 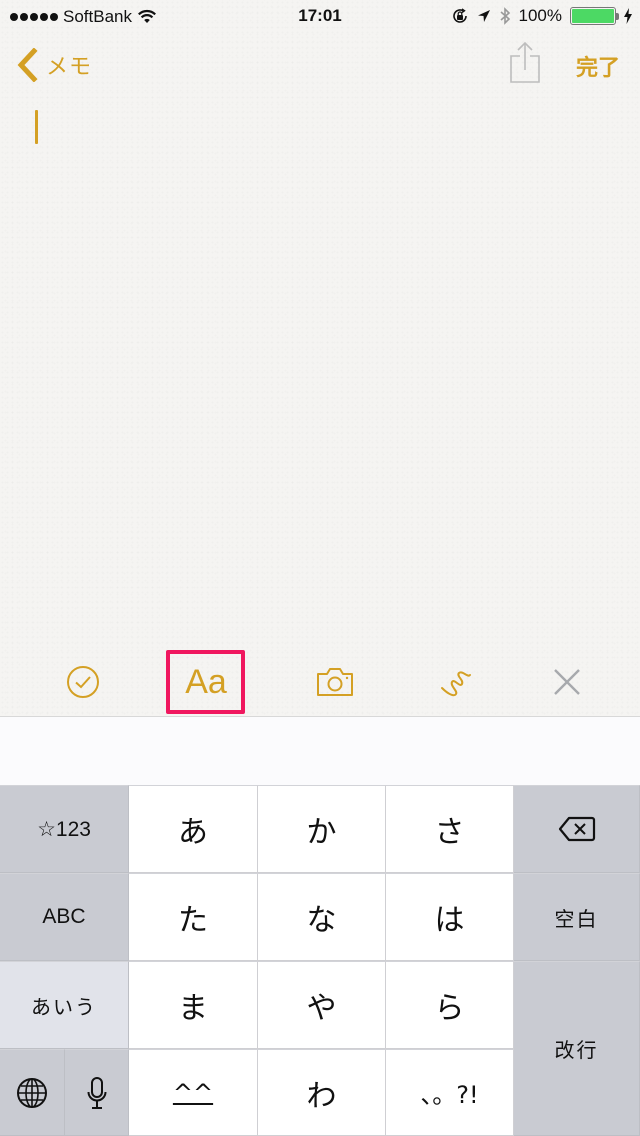 What do you see at coordinates (193, 829) in the screenshot?
I see `key-a: あ` at bounding box center [193, 829].